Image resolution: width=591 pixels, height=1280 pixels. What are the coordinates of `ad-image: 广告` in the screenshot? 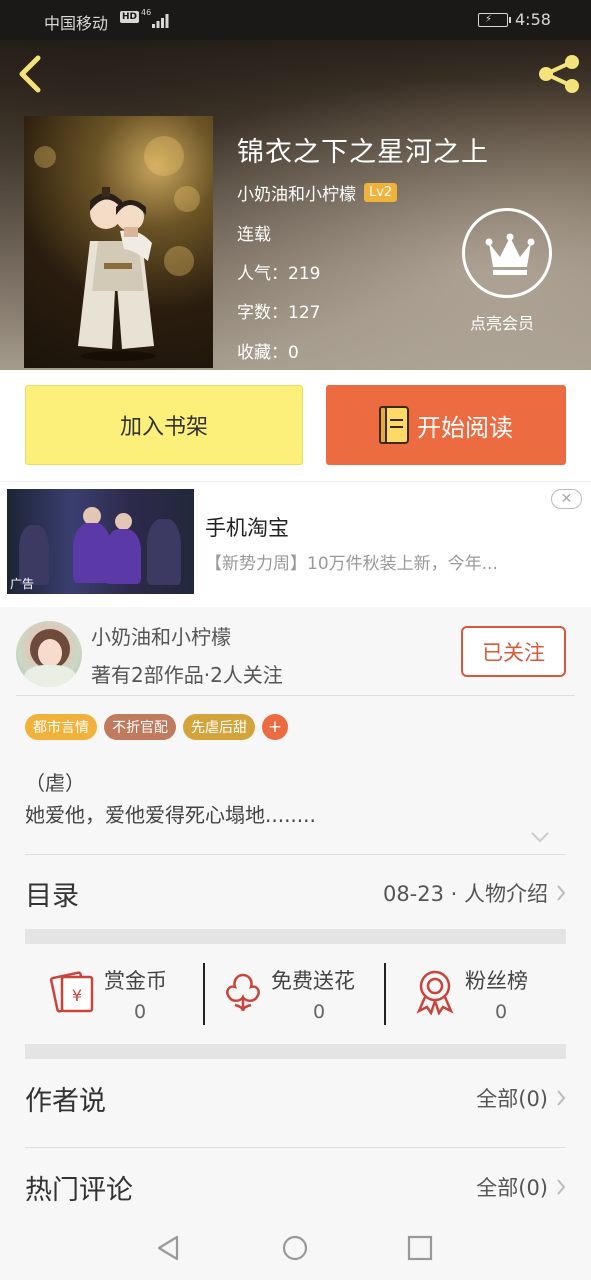 It's located at (100, 541).